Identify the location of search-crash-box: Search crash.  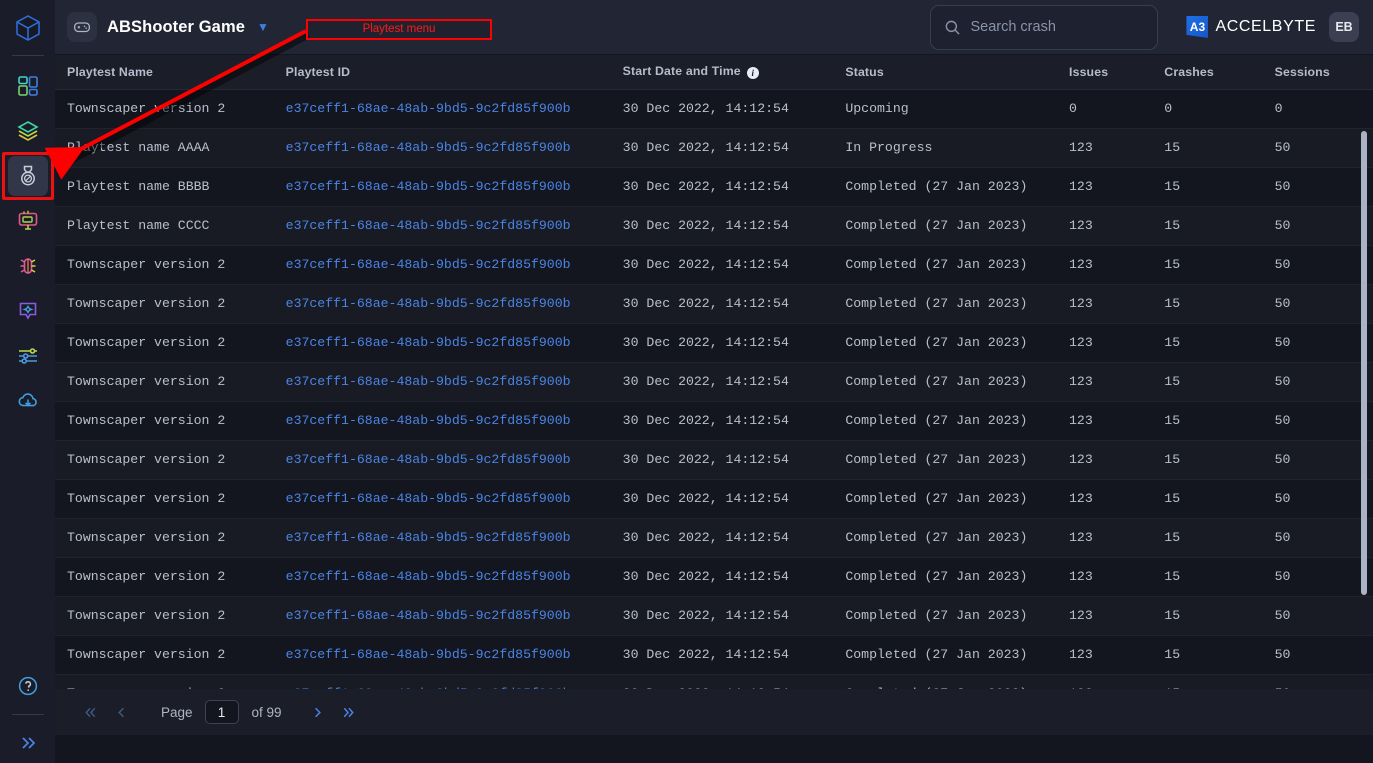
(1044, 27).